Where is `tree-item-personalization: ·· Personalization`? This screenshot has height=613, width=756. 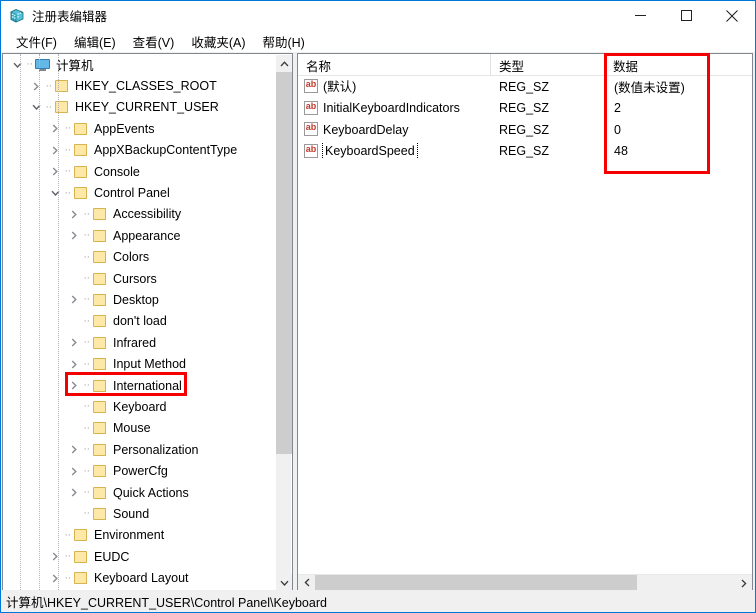
tree-item-personalization: ·· Personalization is located at coordinates (139, 449).